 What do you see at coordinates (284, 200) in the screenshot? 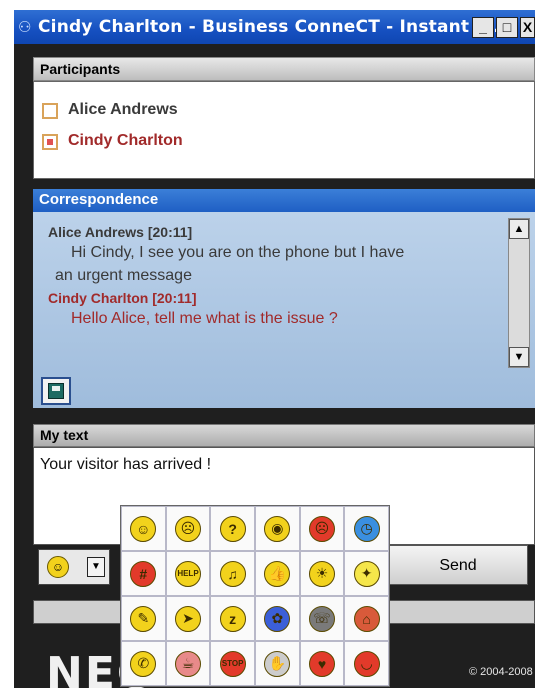
I see `correspondence-header: Correspondence` at bounding box center [284, 200].